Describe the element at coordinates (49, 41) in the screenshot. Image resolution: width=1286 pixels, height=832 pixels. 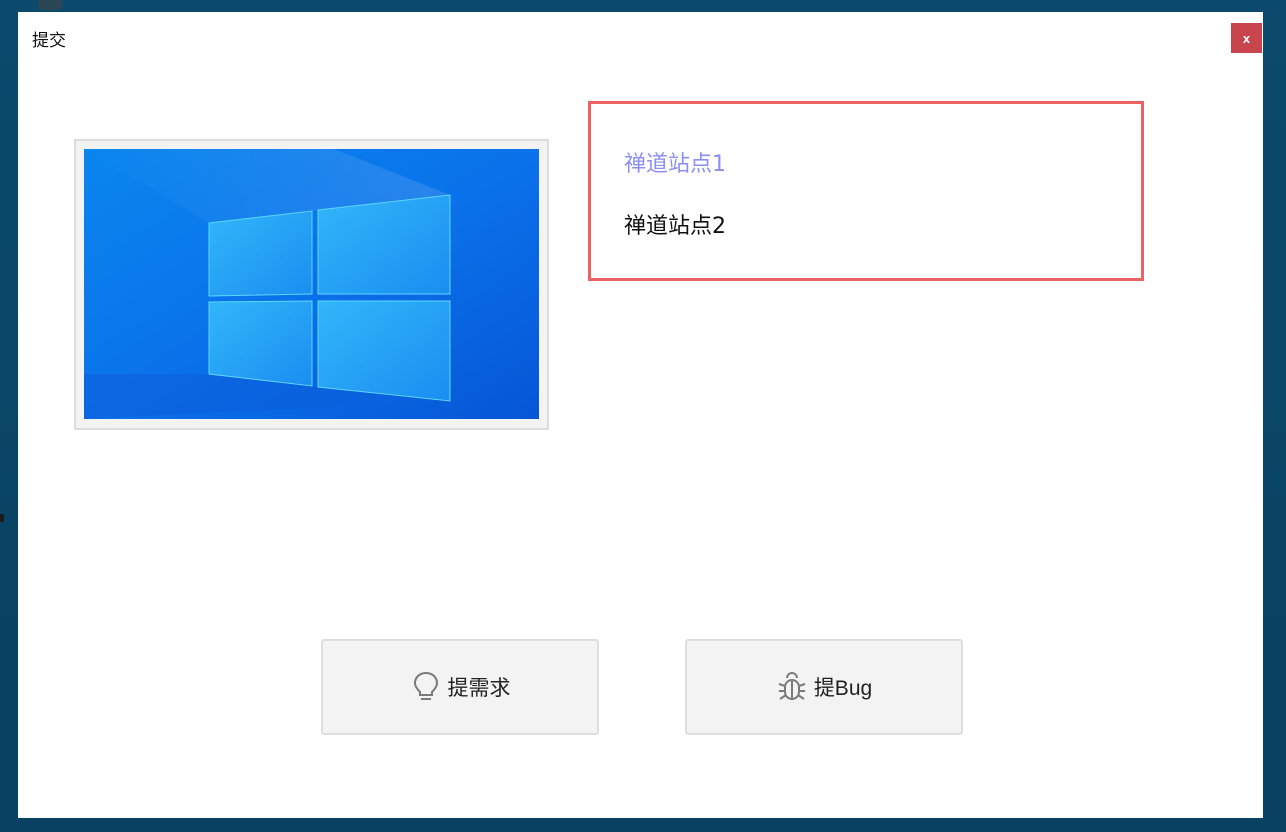
I see `dialog-title: 提交` at that location.